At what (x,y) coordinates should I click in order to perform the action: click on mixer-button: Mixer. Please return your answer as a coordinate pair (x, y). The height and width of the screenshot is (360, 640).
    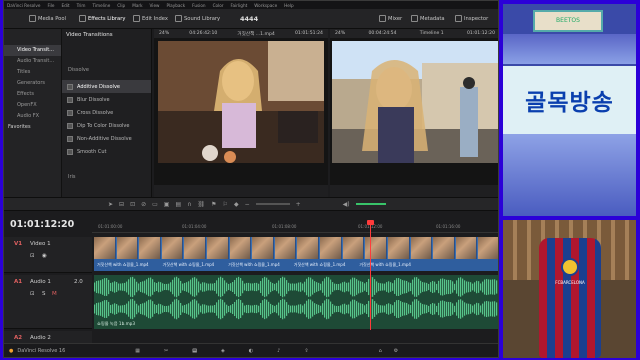
    Looking at the image, I should click on (390, 18).